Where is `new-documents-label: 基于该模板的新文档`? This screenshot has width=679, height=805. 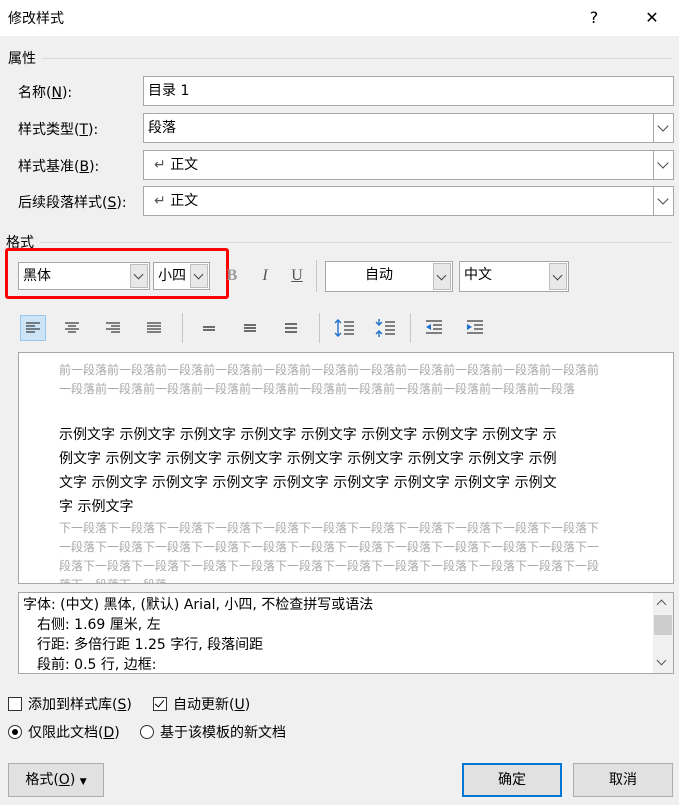 new-documents-label: 基于该模板的新文档 is located at coordinates (223, 732).